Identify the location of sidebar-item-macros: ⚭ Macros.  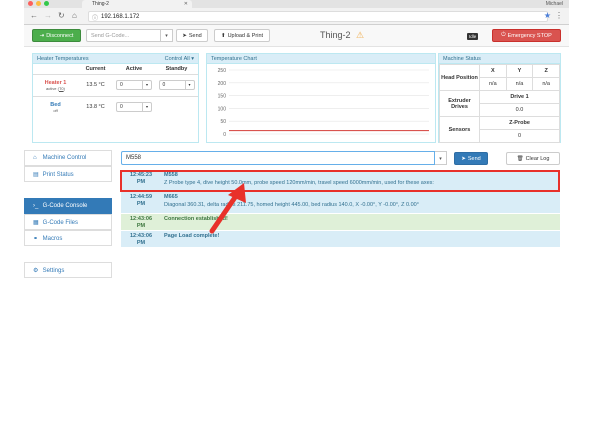
(68, 238).